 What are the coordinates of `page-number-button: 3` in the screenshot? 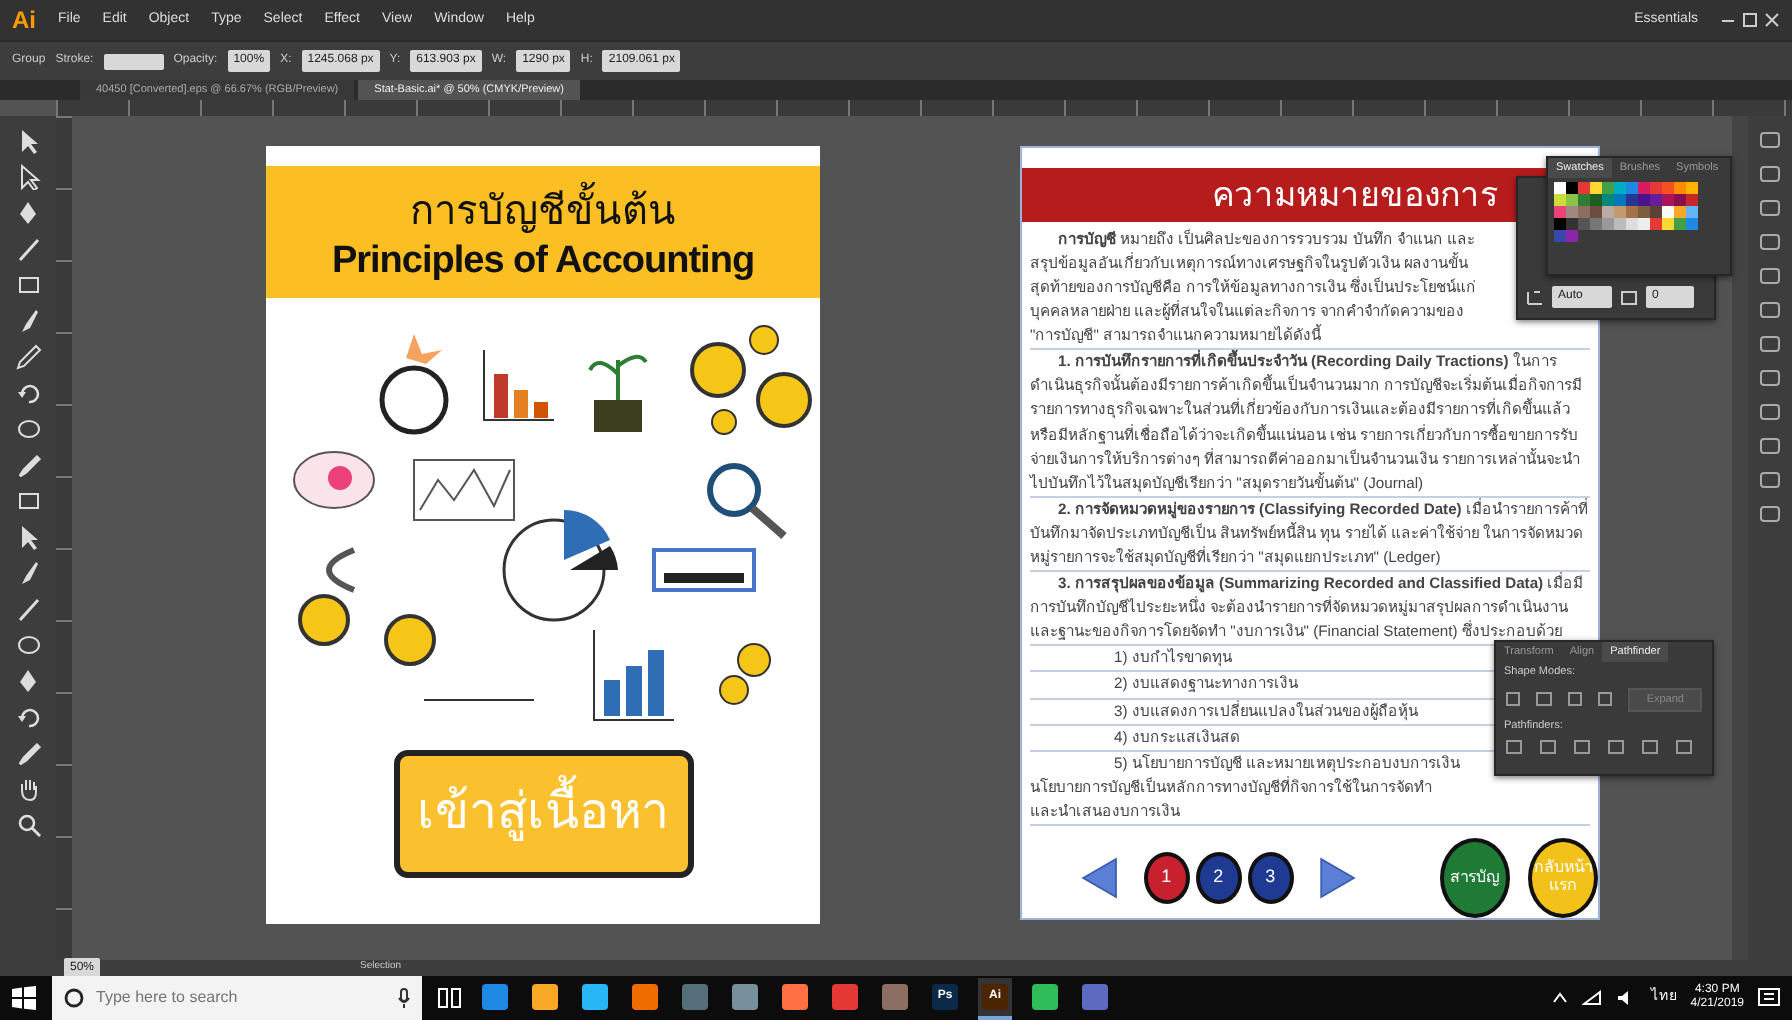 It's located at (1270, 878).